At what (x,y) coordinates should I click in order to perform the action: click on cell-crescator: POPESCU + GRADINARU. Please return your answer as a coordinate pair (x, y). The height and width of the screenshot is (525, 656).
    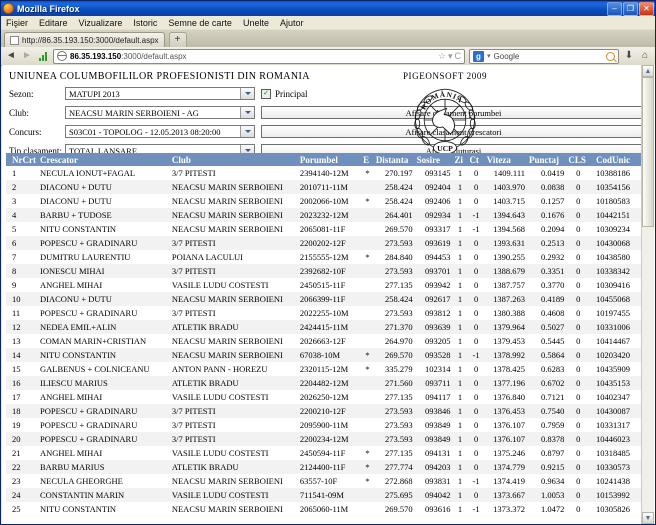
    Looking at the image, I should click on (89, 439).